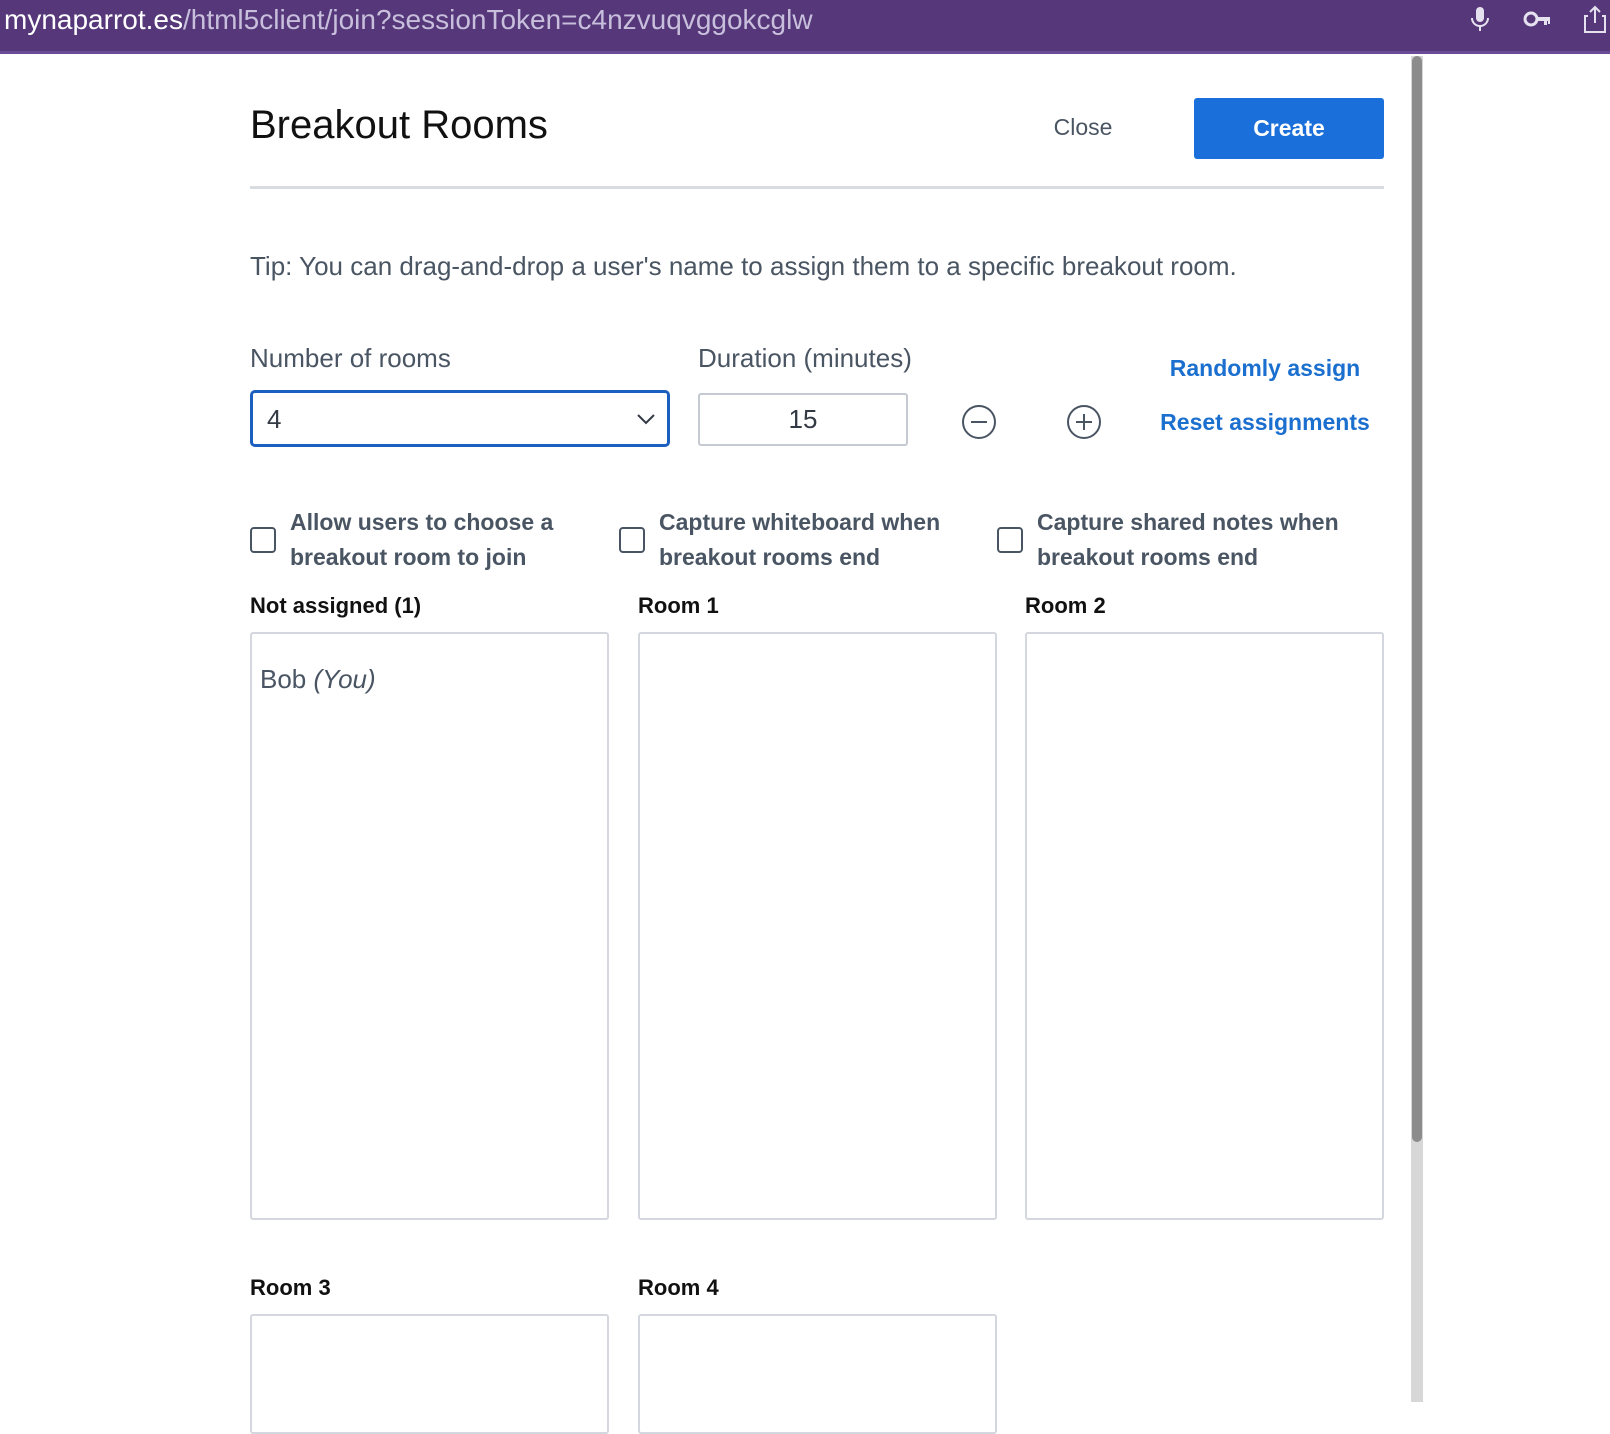 This screenshot has width=1610, height=1434. Describe the element at coordinates (805, 358) in the screenshot. I see `duration-label: Duration (minutes)` at that location.